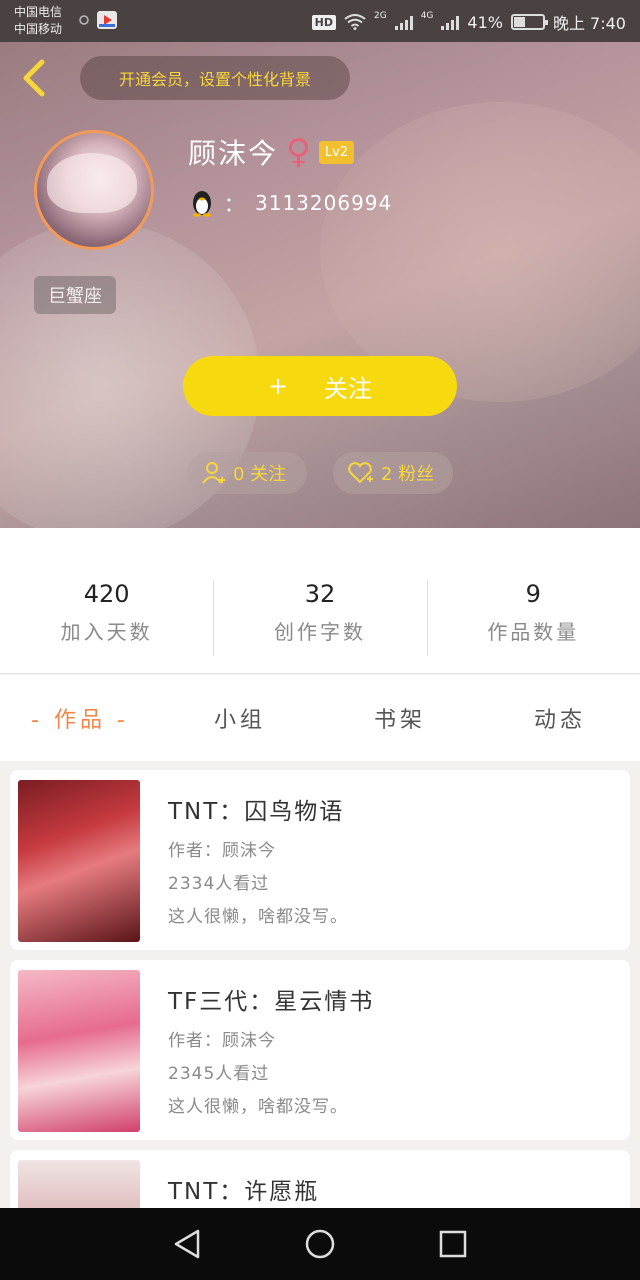  I want to click on triangle-back-icon, so click(186, 1244).